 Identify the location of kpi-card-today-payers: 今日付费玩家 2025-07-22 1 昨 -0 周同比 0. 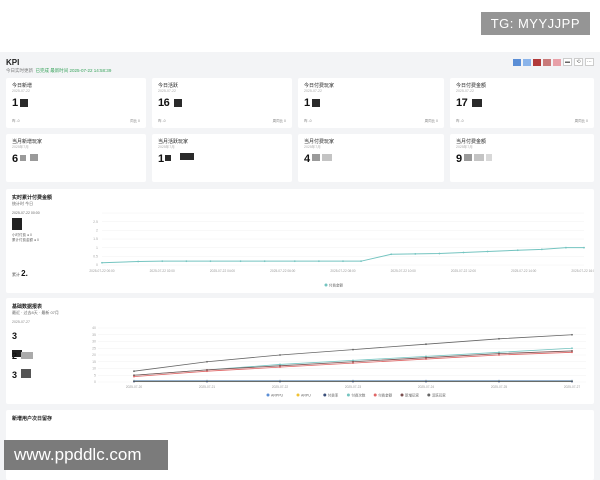
(371, 103).